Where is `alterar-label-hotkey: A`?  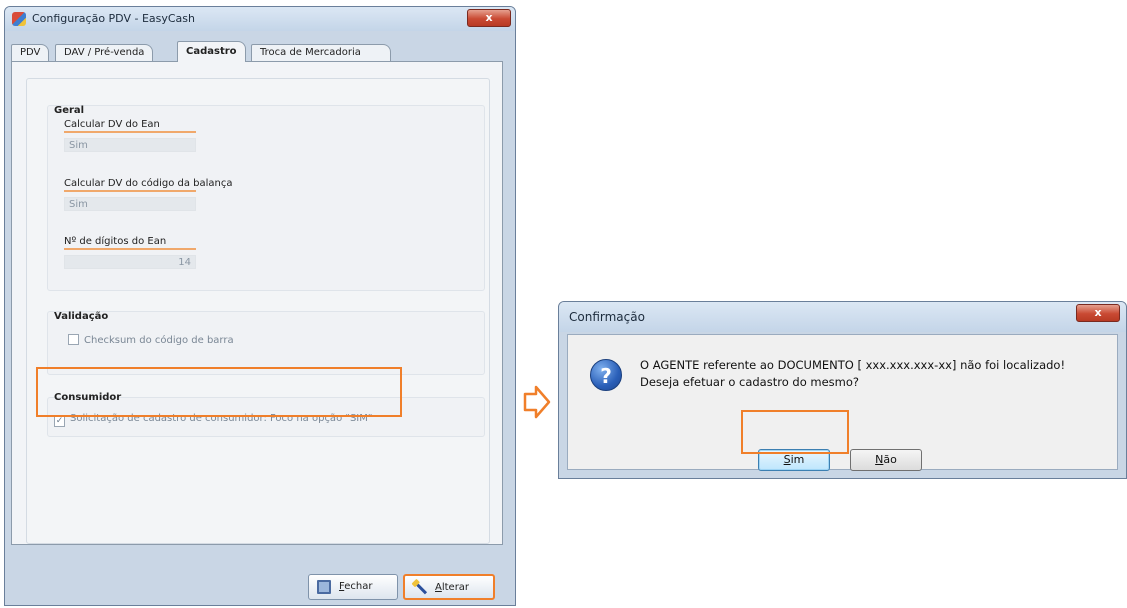 alterar-label-hotkey: A is located at coordinates (438, 587).